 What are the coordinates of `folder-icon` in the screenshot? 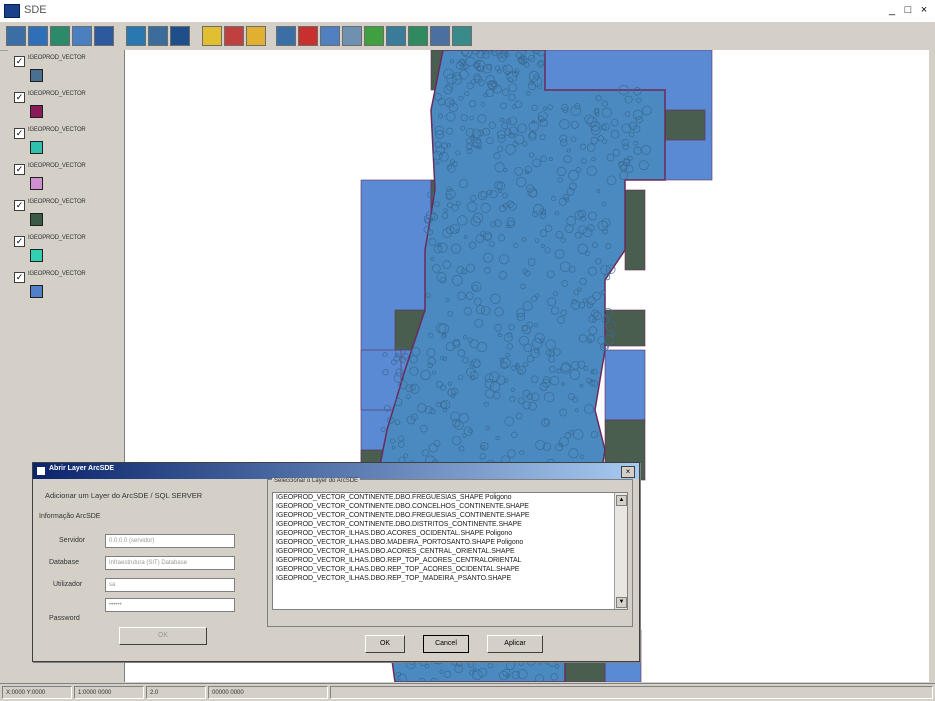 It's located at (256, 36).